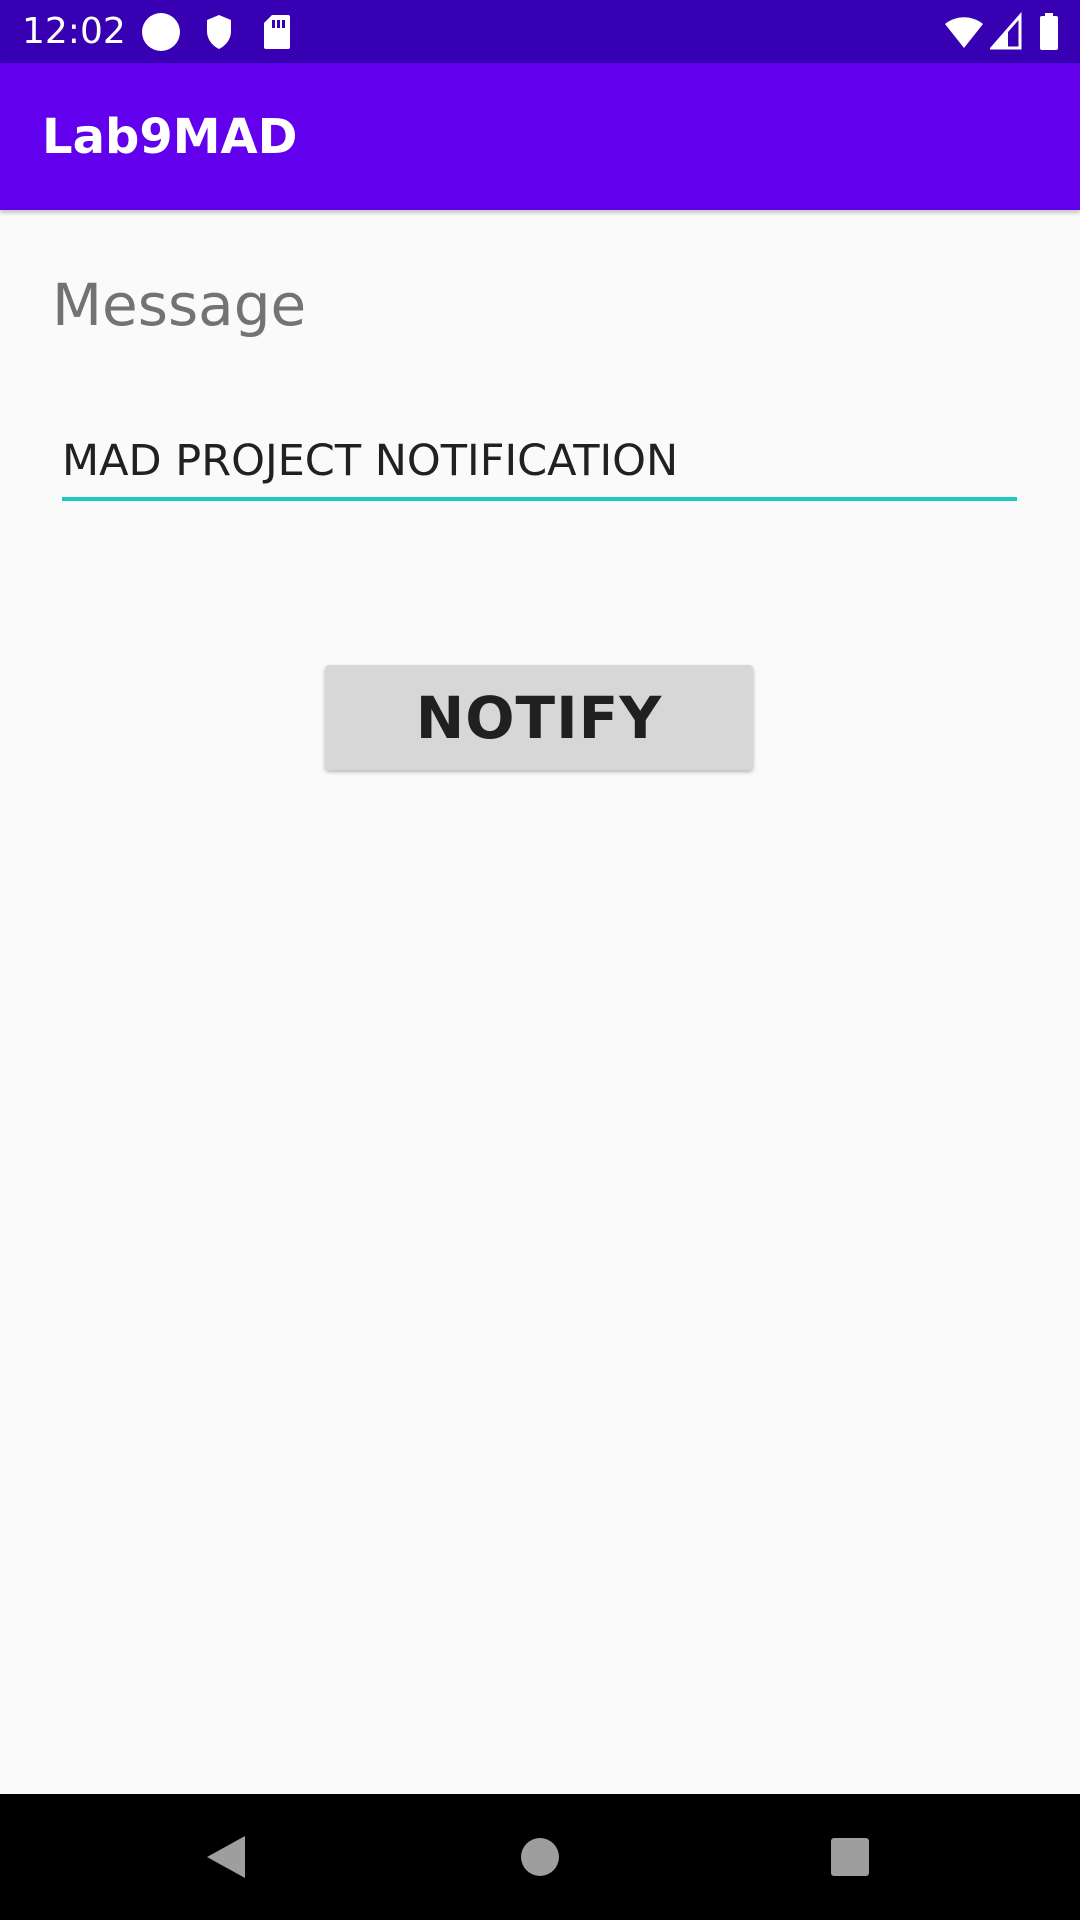 This screenshot has height=1920, width=1080. Describe the element at coordinates (74, 31) in the screenshot. I see `status-time: 12:02` at that location.